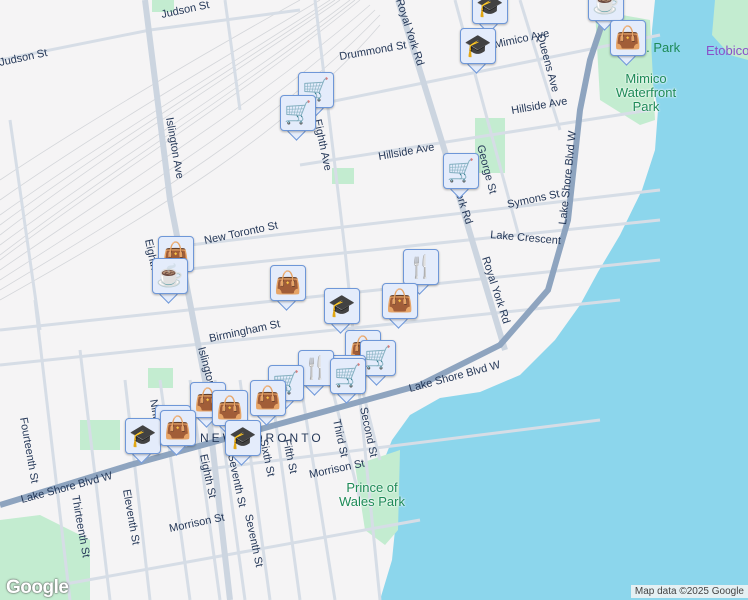  Describe the element at coordinates (646, 92) in the screenshot. I see `mimico-waterfront-park-label: Mimico Waterfront Park` at that location.